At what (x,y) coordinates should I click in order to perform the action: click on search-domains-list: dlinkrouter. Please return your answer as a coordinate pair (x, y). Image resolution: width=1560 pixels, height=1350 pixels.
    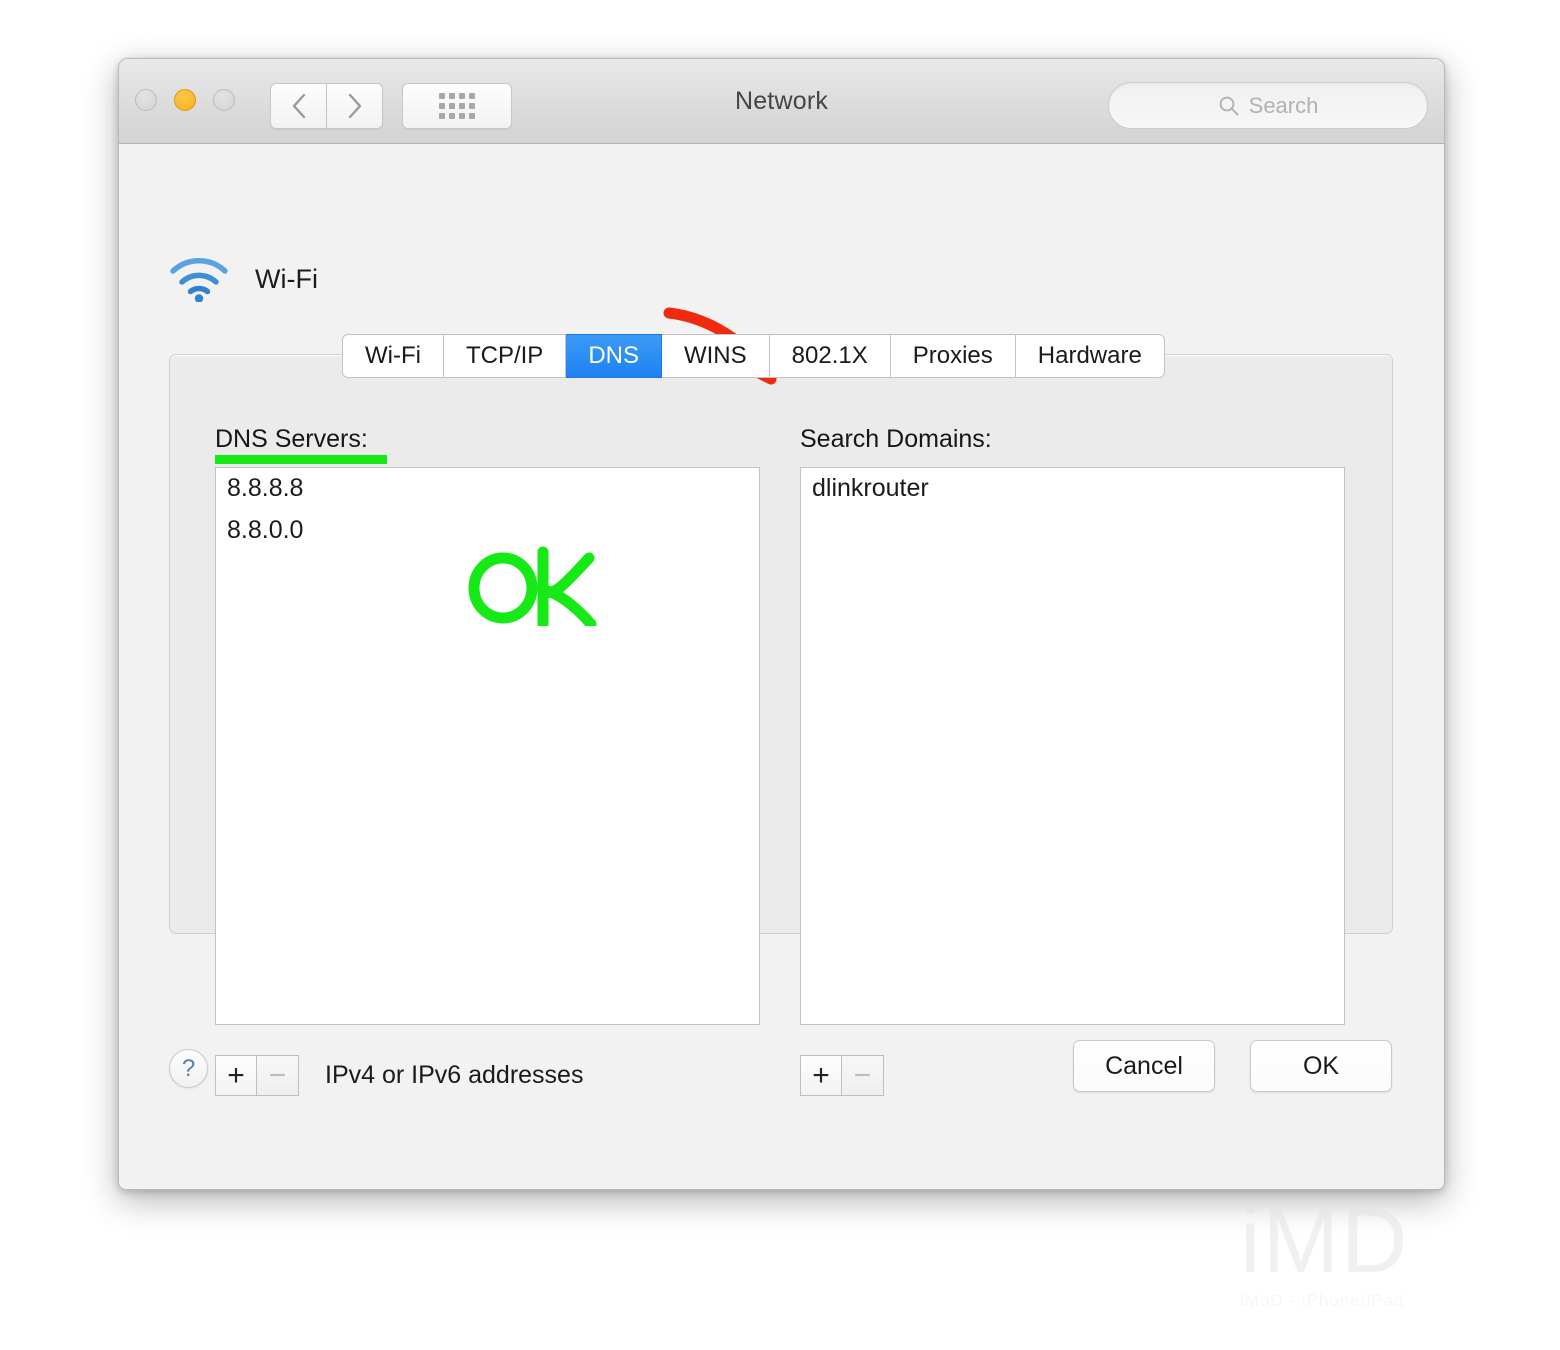
    Looking at the image, I should click on (1072, 746).